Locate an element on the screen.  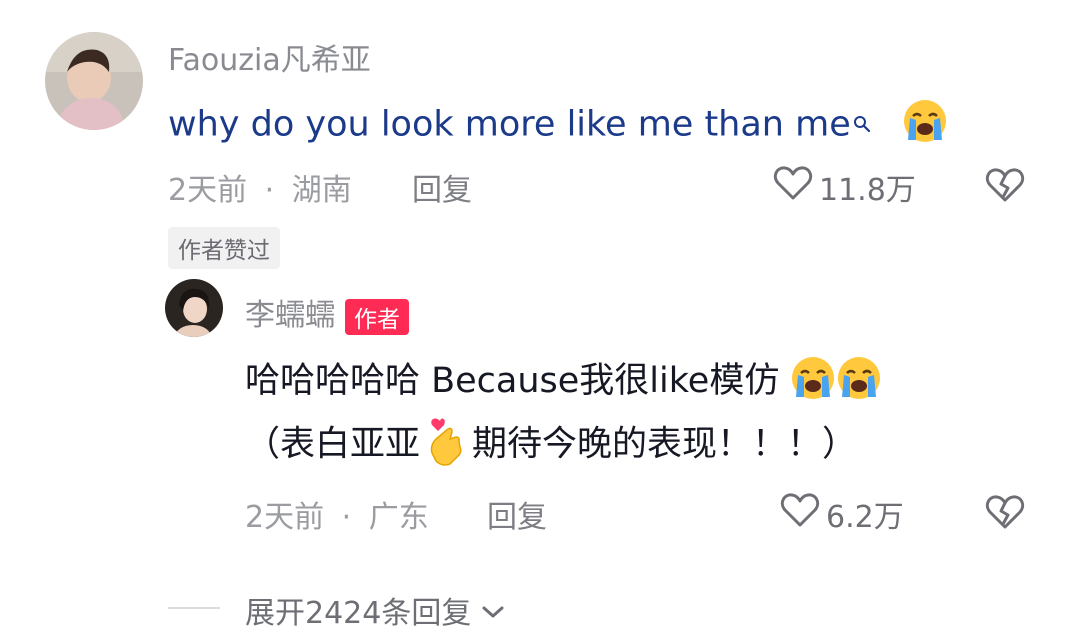
like-count: 11.8万 is located at coordinates (867, 190).